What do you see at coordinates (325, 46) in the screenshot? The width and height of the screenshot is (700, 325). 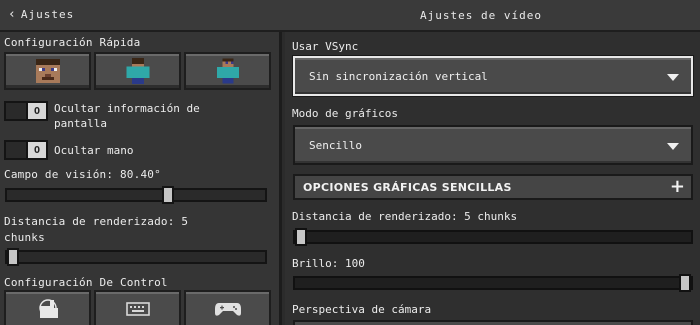 I see `vsync-label: Usar VSync` at bounding box center [325, 46].